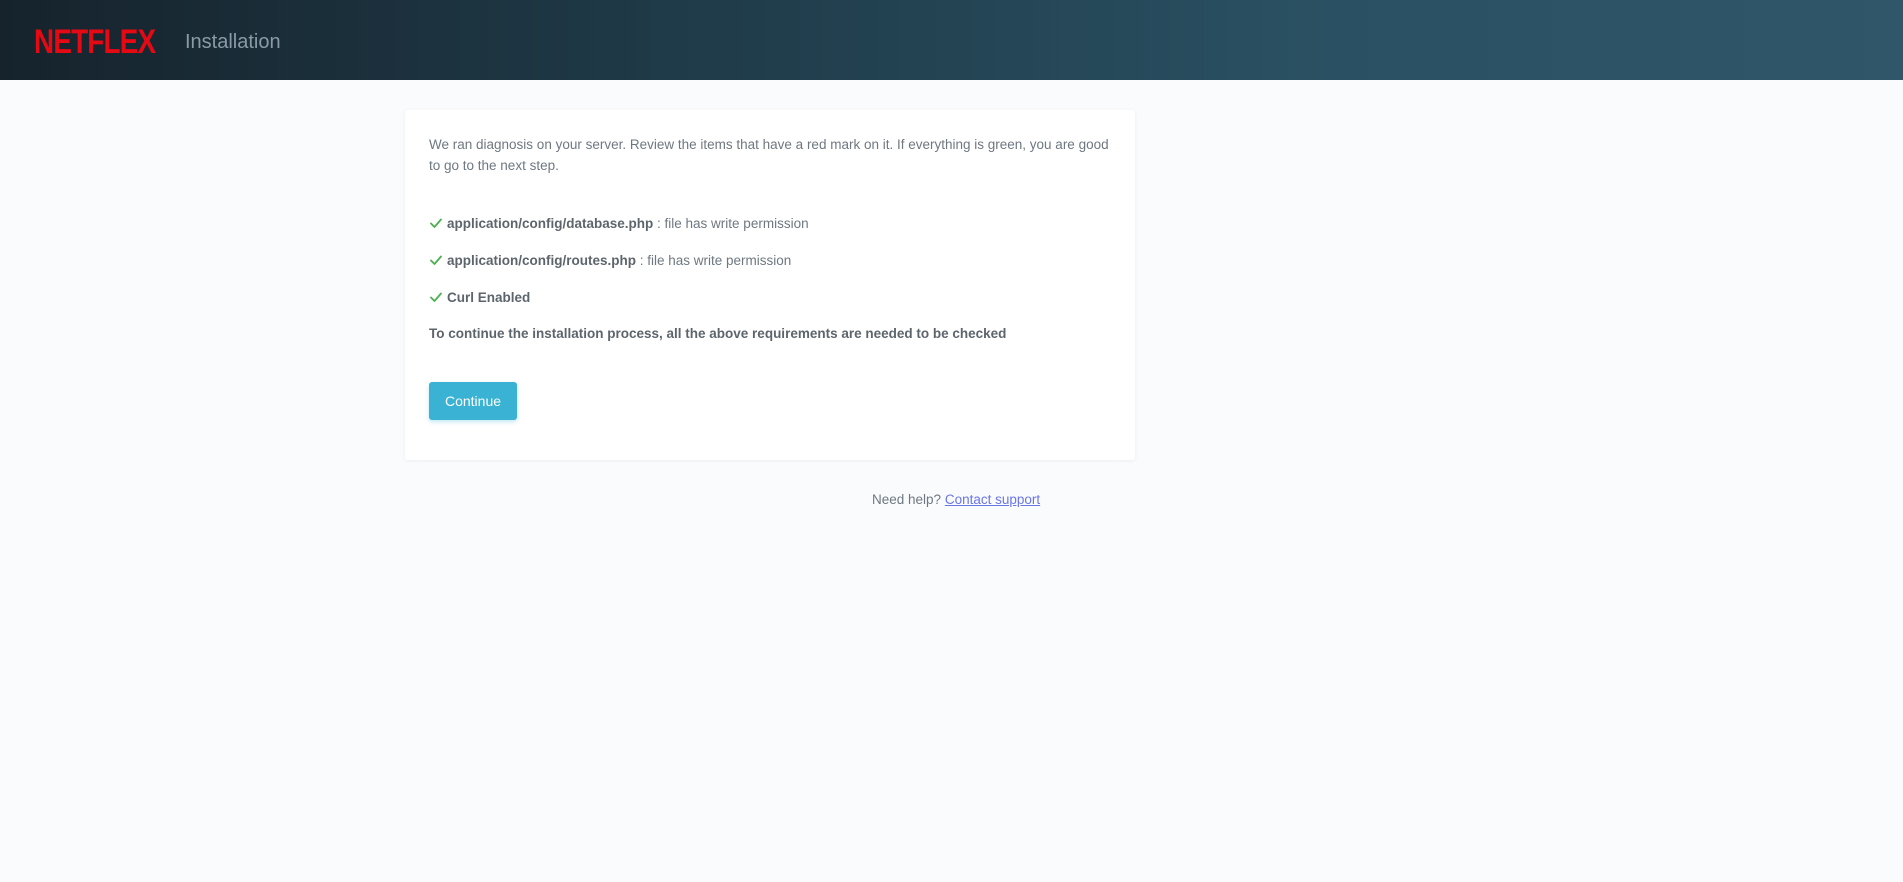 The image size is (1903, 882). I want to click on contact-support-link: Contact support, so click(992, 499).